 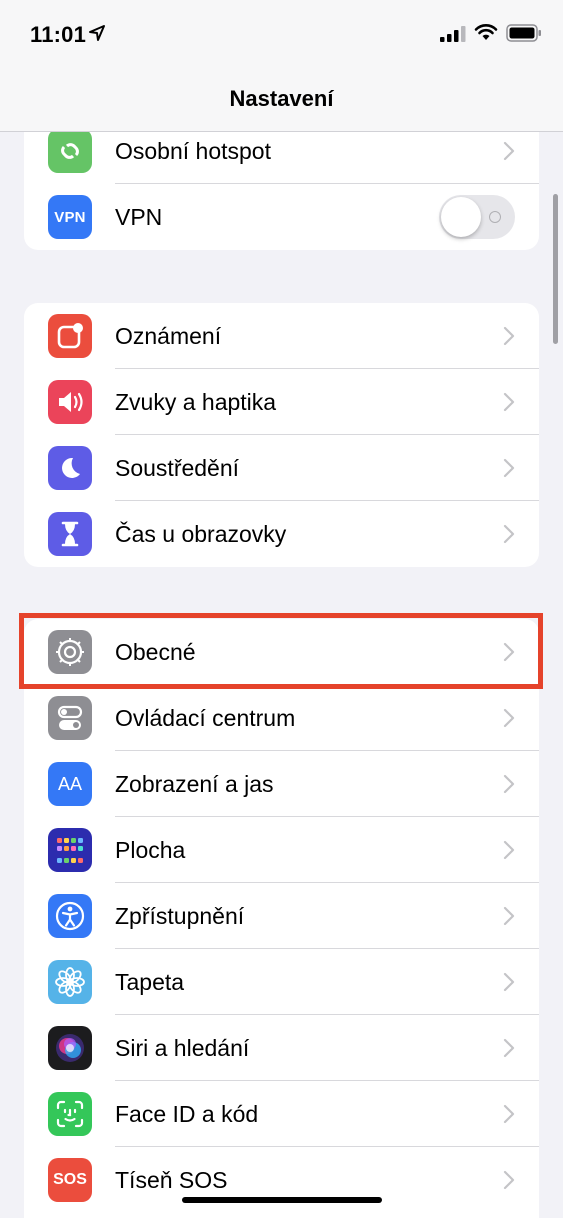 What do you see at coordinates (182, 1047) in the screenshot?
I see `row-label: Siri a hledání` at bounding box center [182, 1047].